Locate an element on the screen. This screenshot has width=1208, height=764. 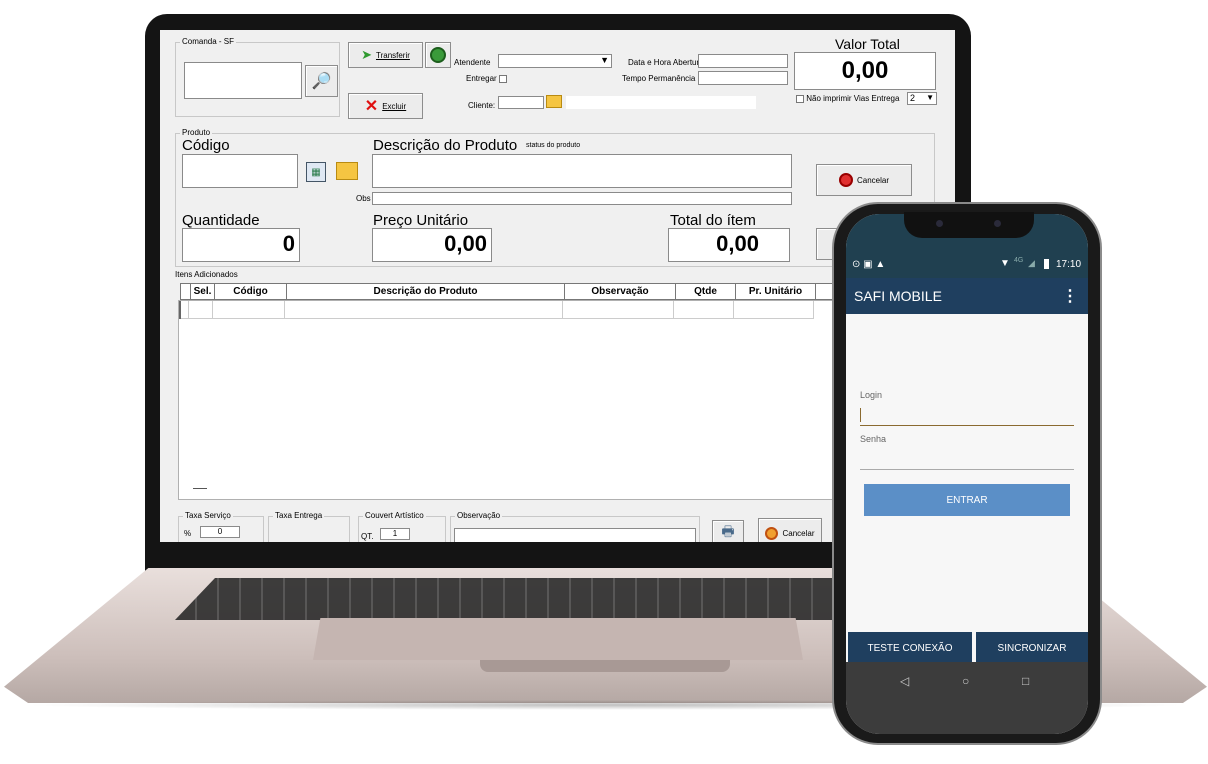
close-icon: ✕ is located at coordinates (371, 106).